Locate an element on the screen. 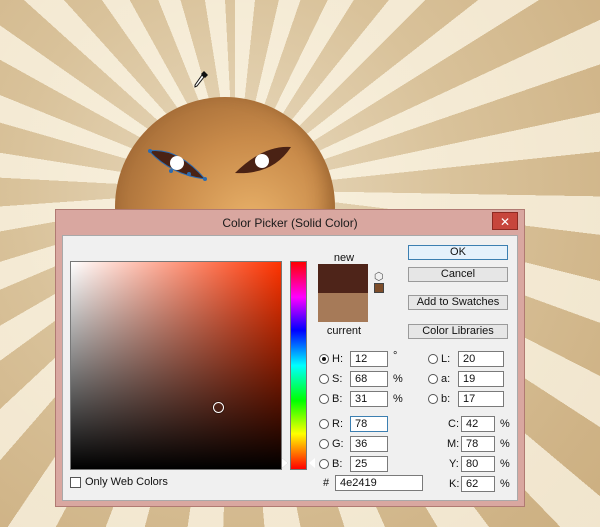 Image resolution: width=600 pixels, height=527 pixels. only-web-colors-checkbox is located at coordinates (75, 482).